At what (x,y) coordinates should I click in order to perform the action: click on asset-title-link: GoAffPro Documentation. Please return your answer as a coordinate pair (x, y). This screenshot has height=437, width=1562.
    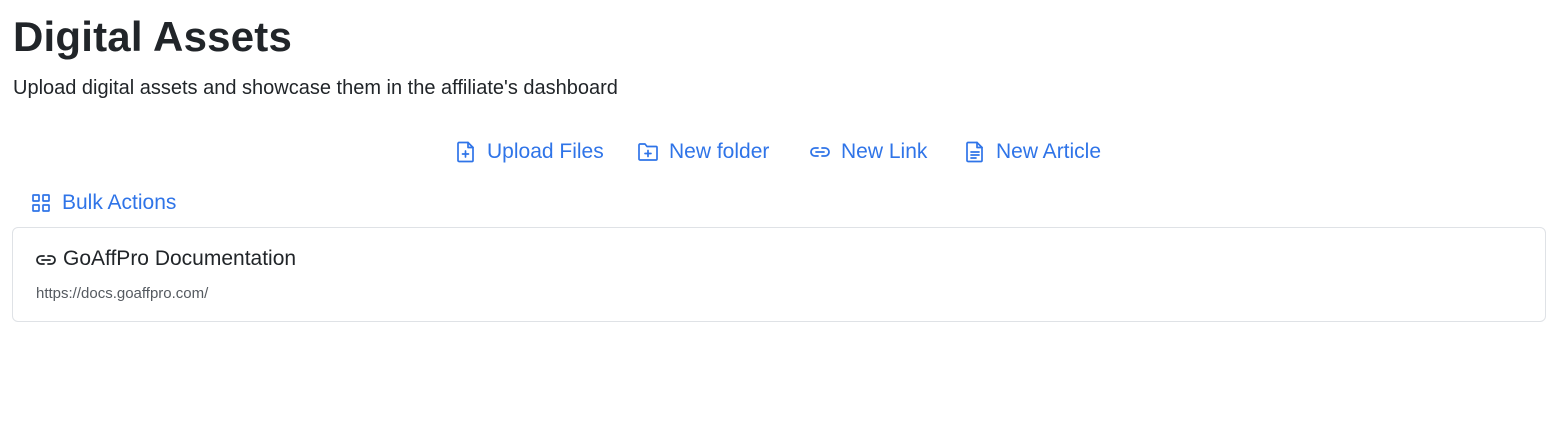
    Looking at the image, I should click on (165, 259).